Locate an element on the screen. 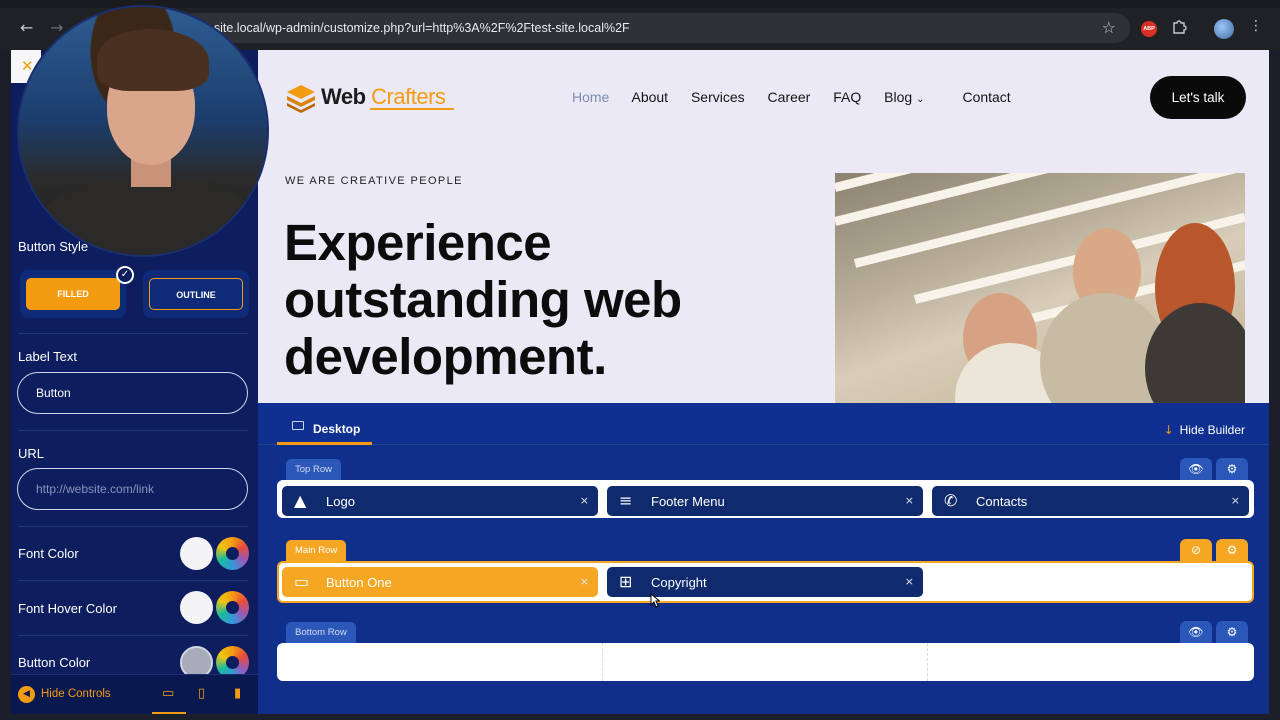  tab-desktop: Desktop is located at coordinates (324, 424).